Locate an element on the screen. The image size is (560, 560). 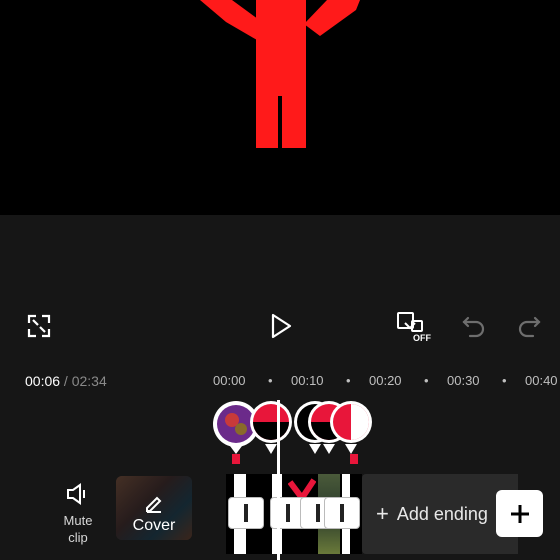
mute-label-line2: clip is located at coordinates (78, 537).